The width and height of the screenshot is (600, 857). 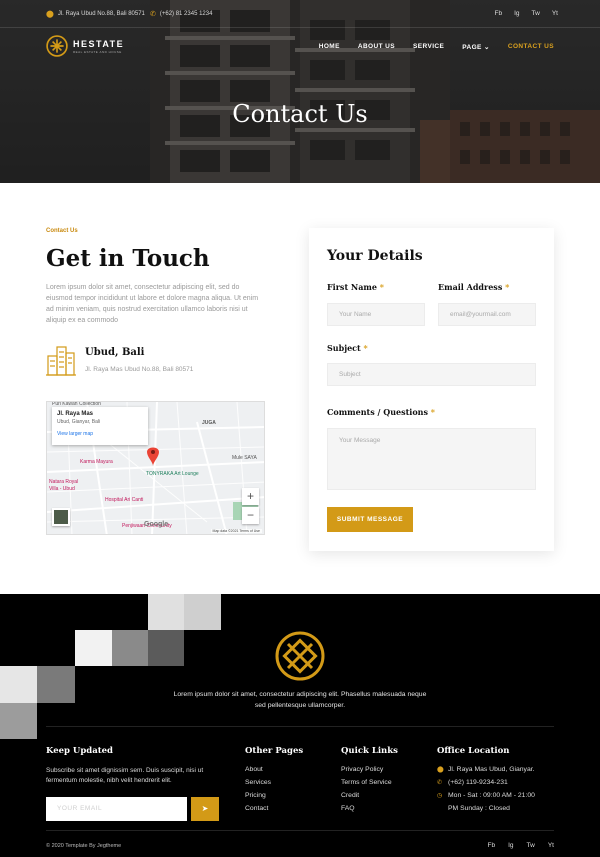 I want to click on first-name-label: First Name *, so click(x=355, y=287).